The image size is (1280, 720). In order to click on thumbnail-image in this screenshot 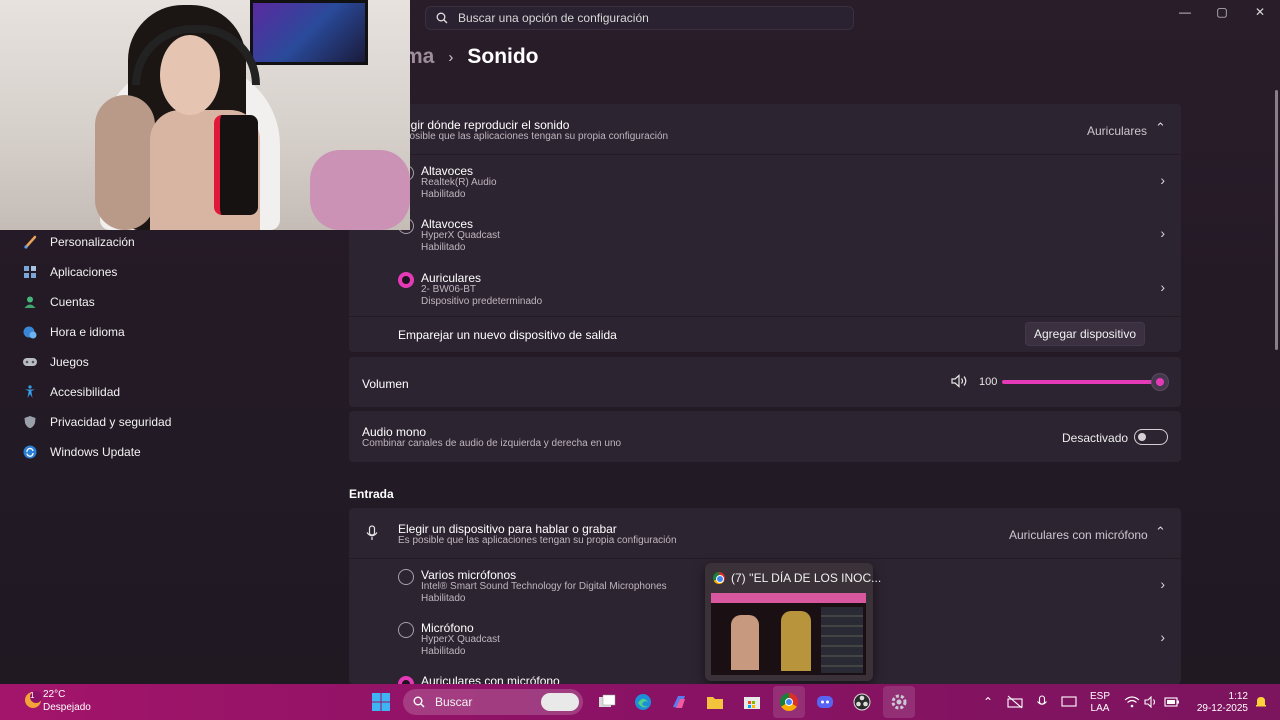, I will do `click(788, 634)`.